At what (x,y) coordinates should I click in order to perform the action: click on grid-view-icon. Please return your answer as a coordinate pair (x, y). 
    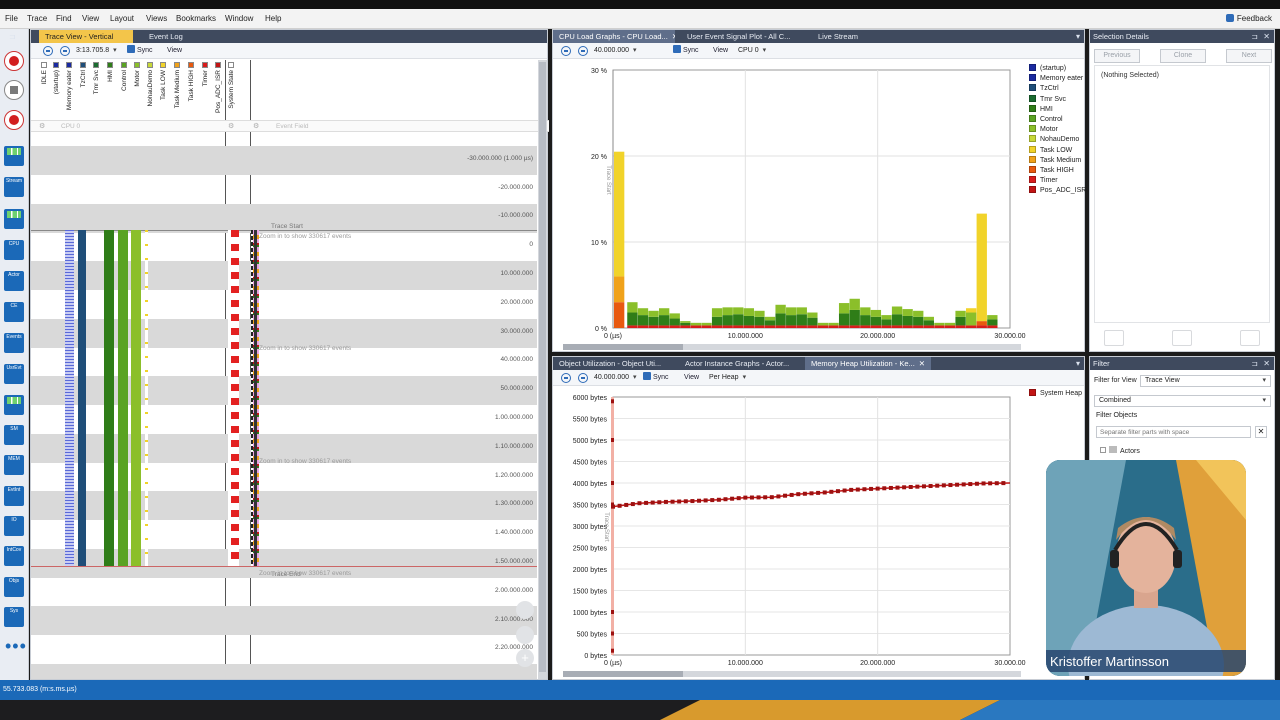
    Looking at the image, I should click on (1114, 338).